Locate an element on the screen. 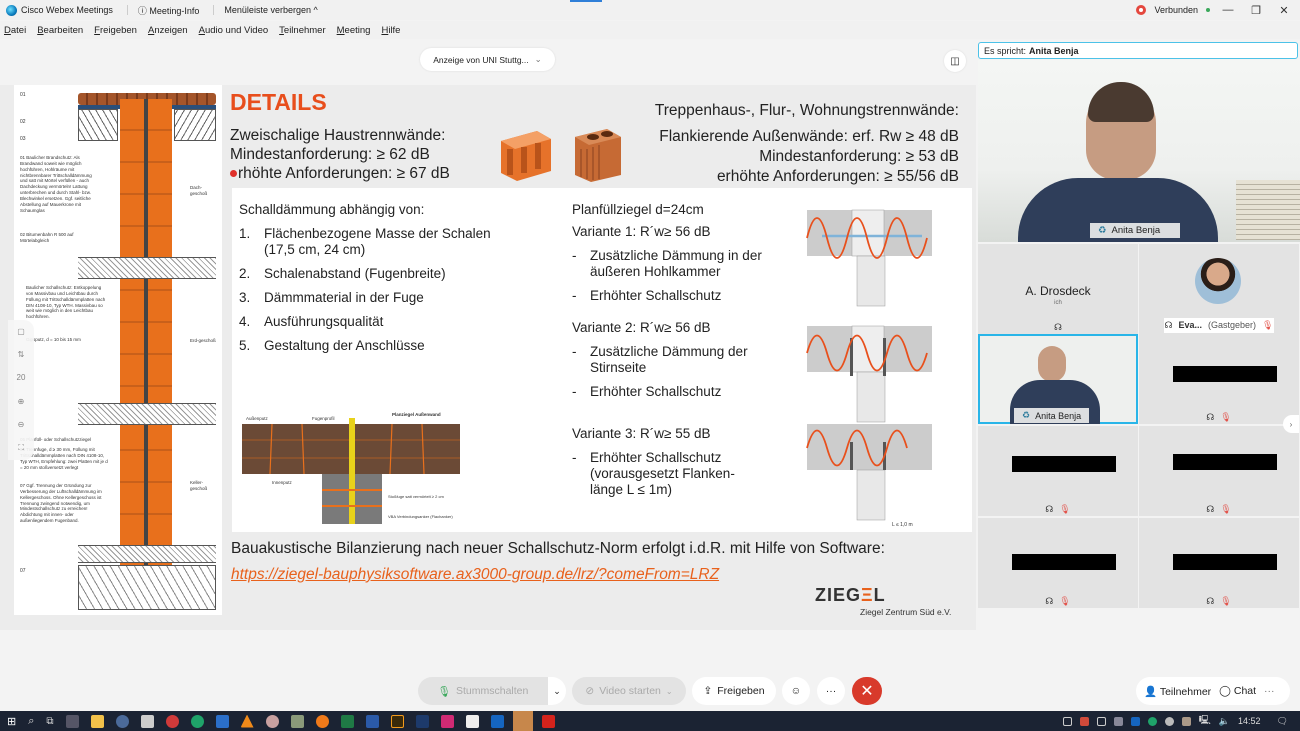 This screenshot has width=1300, height=731. menu-freigeben: Freigeben is located at coordinates (115, 30).